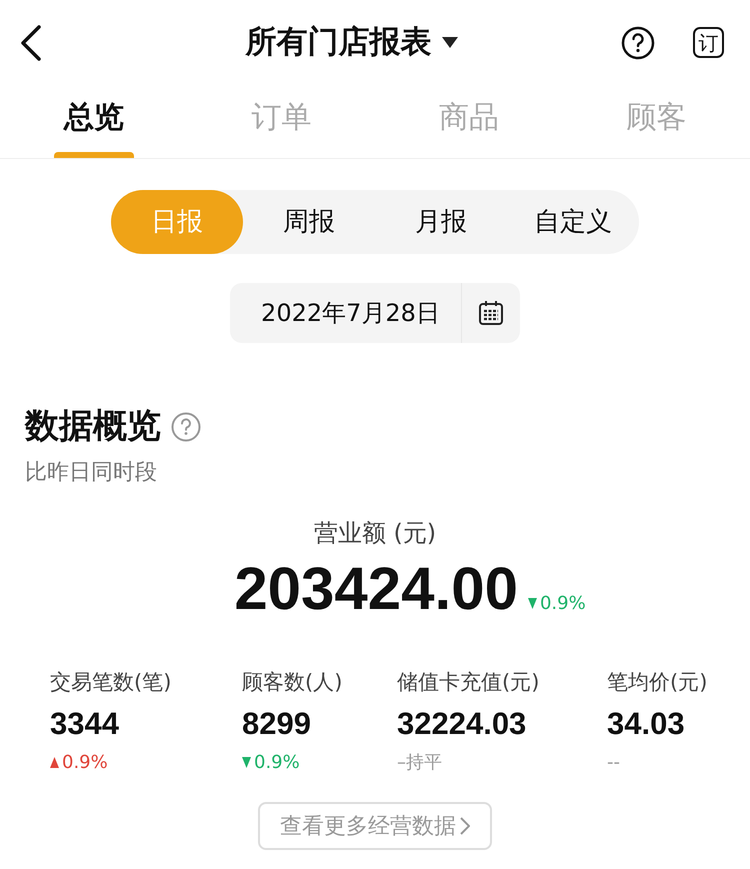 The height and width of the screenshot is (869, 750). I want to click on chevron-right-icon, so click(465, 826).